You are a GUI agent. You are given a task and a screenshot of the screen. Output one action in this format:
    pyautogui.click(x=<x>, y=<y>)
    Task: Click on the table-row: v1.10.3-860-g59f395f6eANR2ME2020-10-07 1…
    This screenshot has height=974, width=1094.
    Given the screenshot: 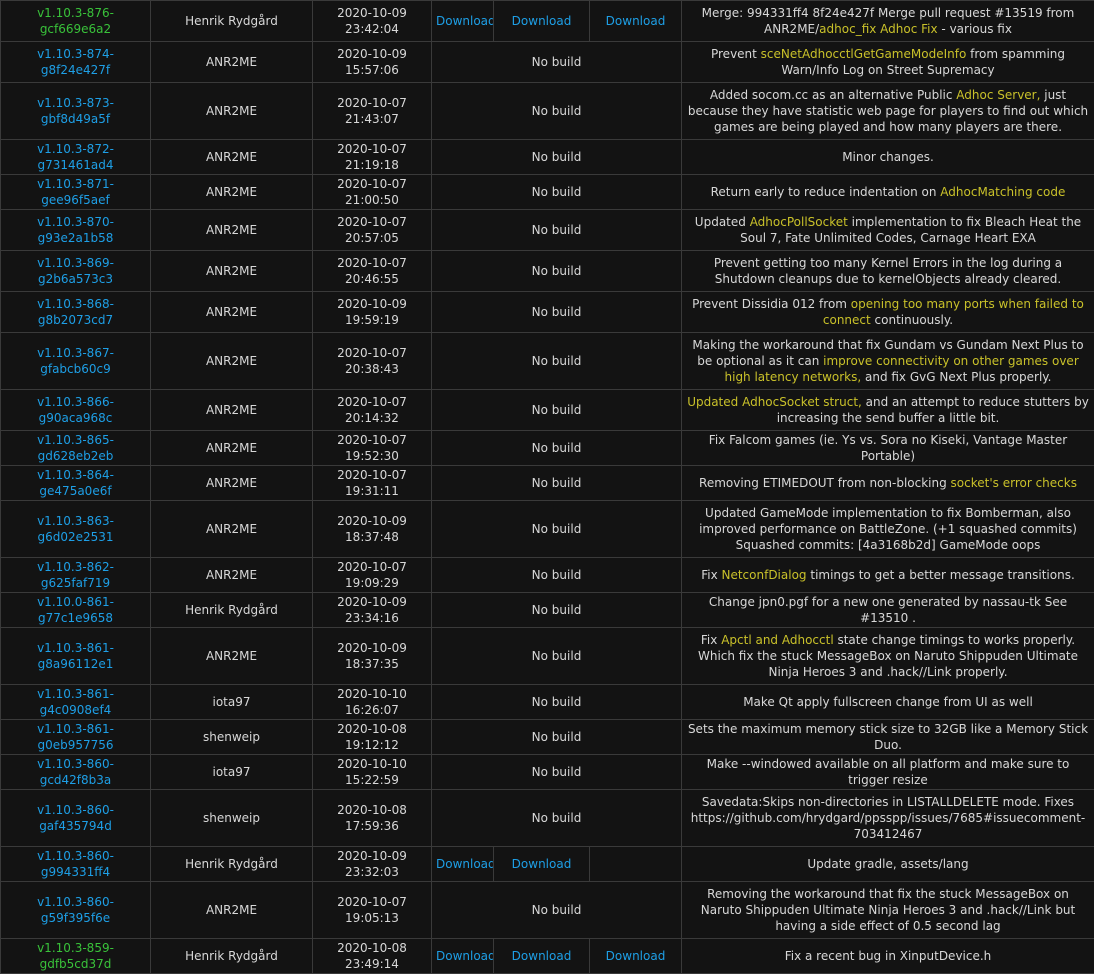 What is the action you would take?
    pyautogui.click(x=547, y=910)
    